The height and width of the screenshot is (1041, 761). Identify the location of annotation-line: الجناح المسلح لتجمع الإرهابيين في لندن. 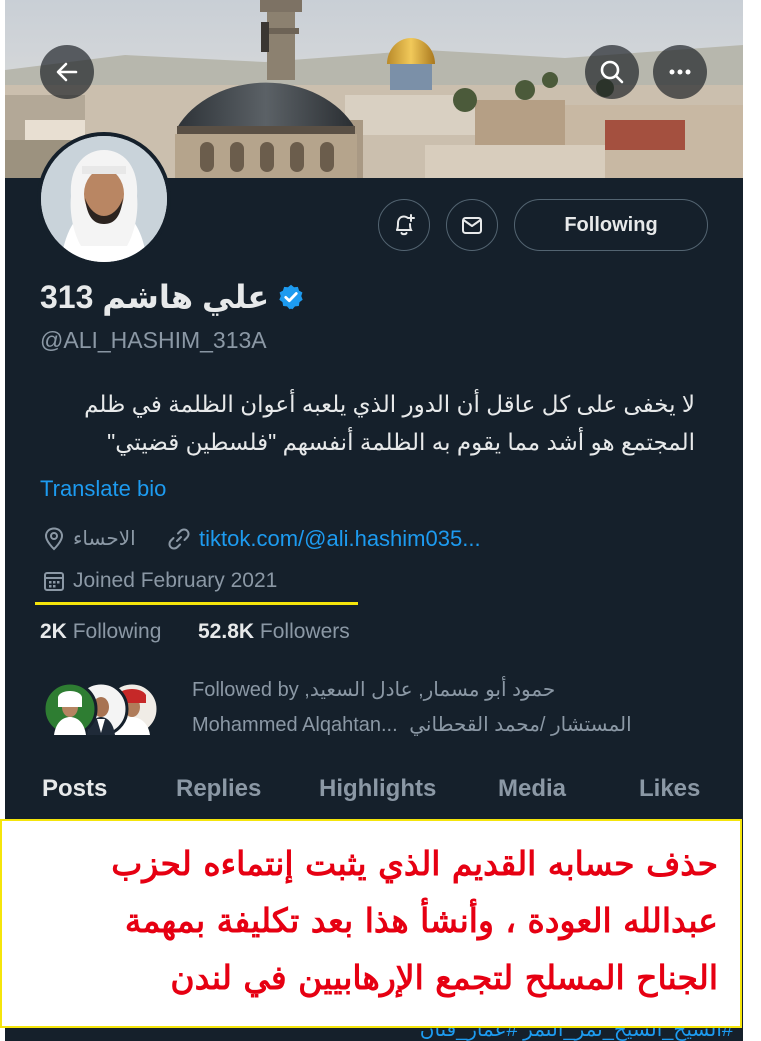
(444, 977).